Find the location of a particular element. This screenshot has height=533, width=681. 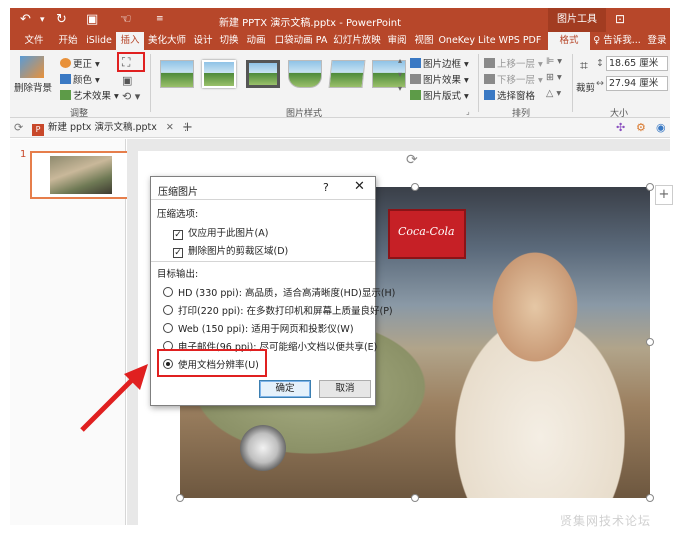

reset-picture-icon: ⟲ ▾ is located at coordinates (131, 96).